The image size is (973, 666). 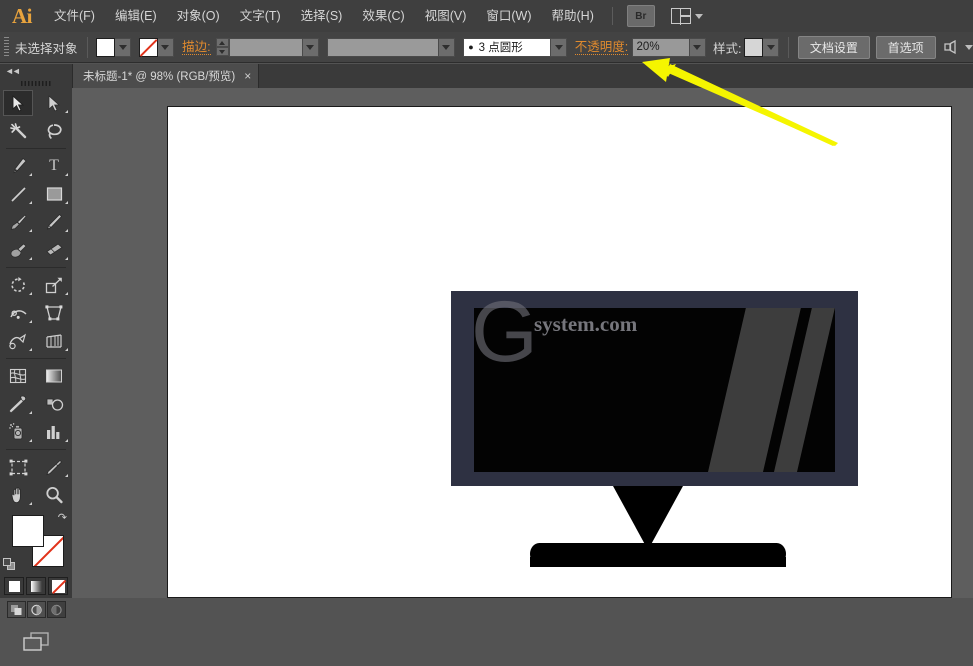 What do you see at coordinates (54, 250) in the screenshot?
I see `eraser-tool` at bounding box center [54, 250].